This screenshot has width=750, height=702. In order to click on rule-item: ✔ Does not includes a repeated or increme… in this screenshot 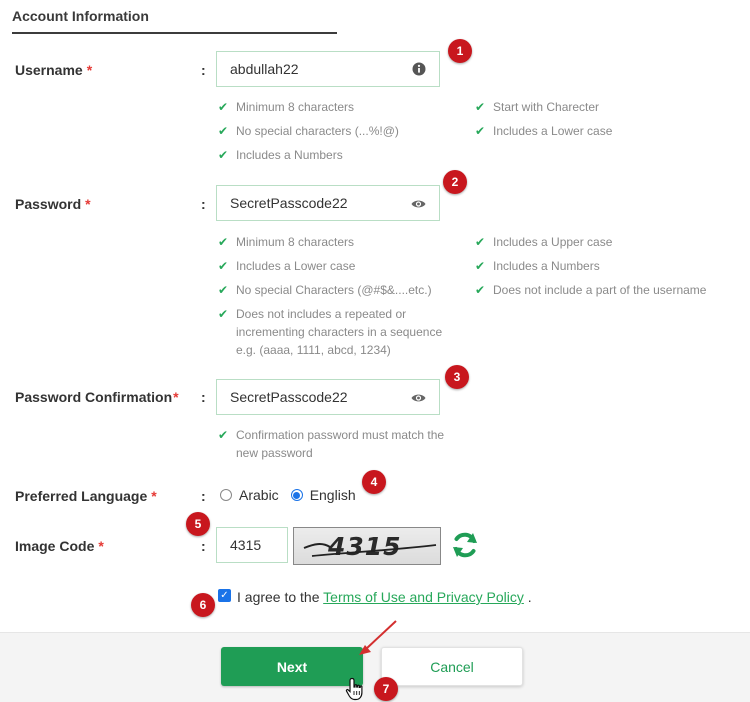, I will do `click(343, 332)`.